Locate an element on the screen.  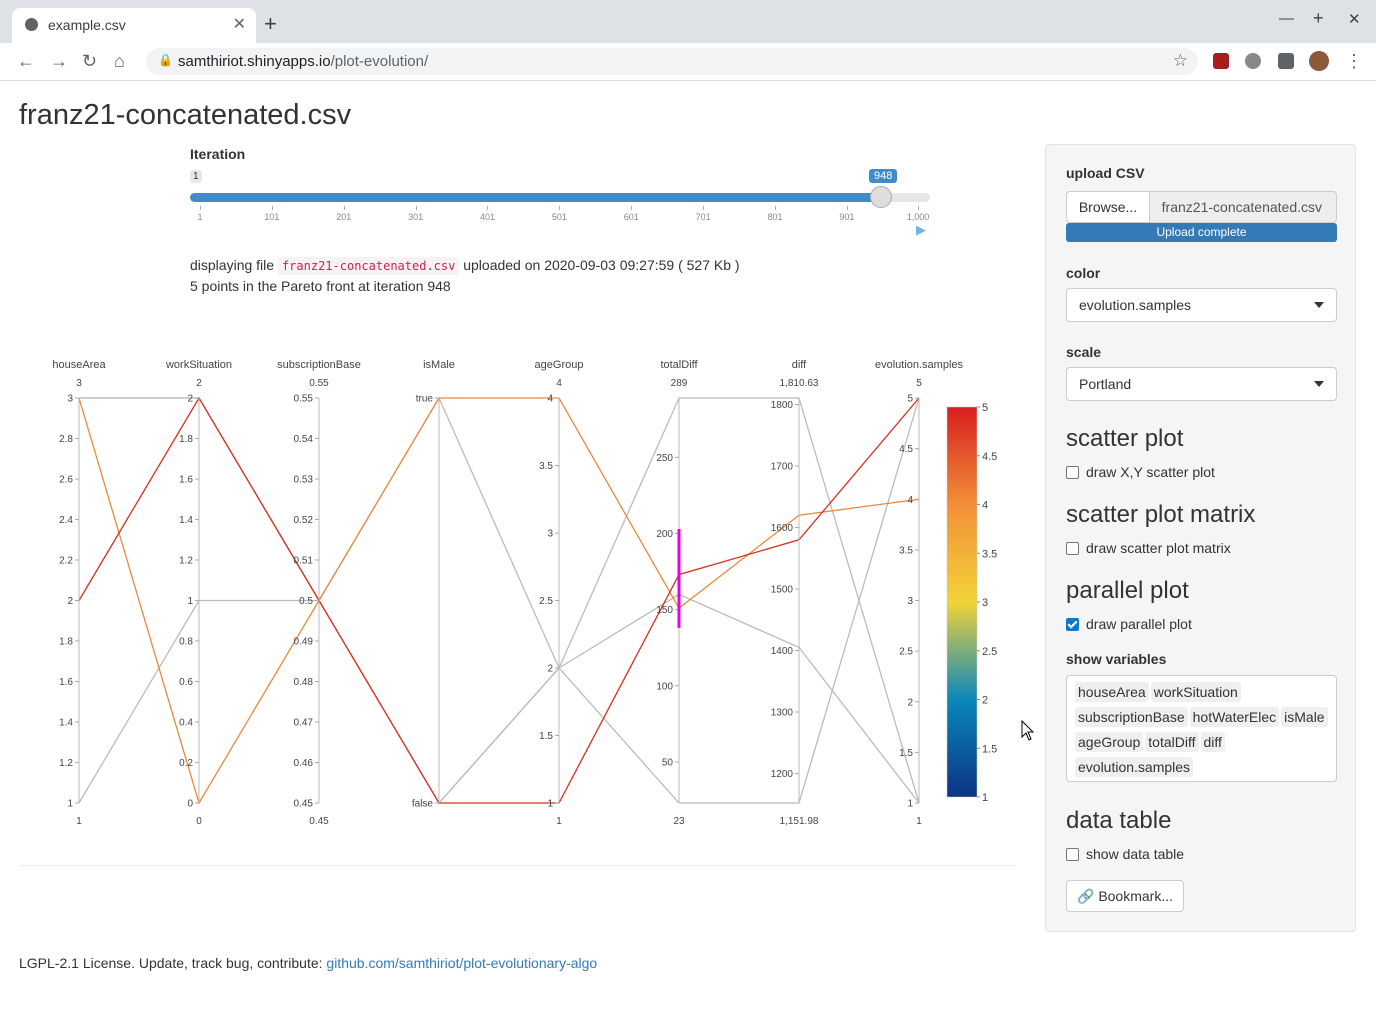
axis-max-label: 289 is located at coordinates (679, 383).